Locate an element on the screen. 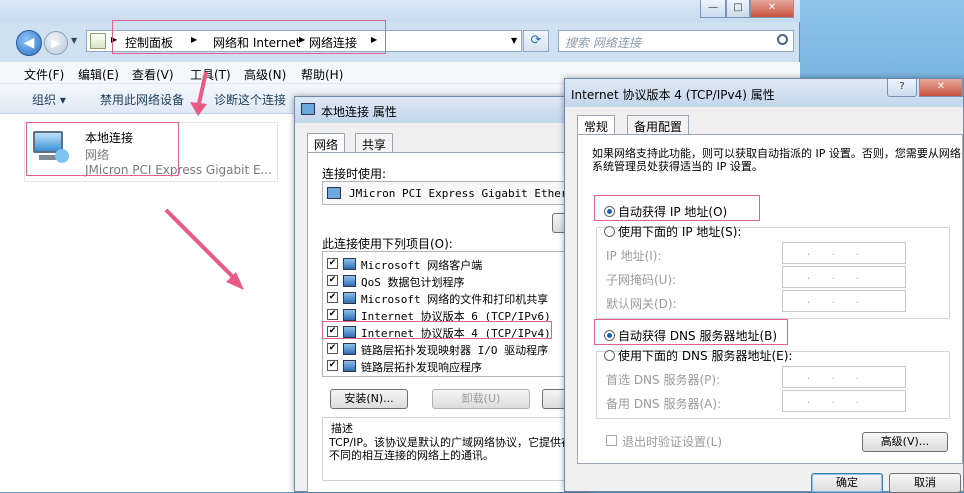  list-item: ✔ Microsoft 网络客户端 is located at coordinates (454, 264).